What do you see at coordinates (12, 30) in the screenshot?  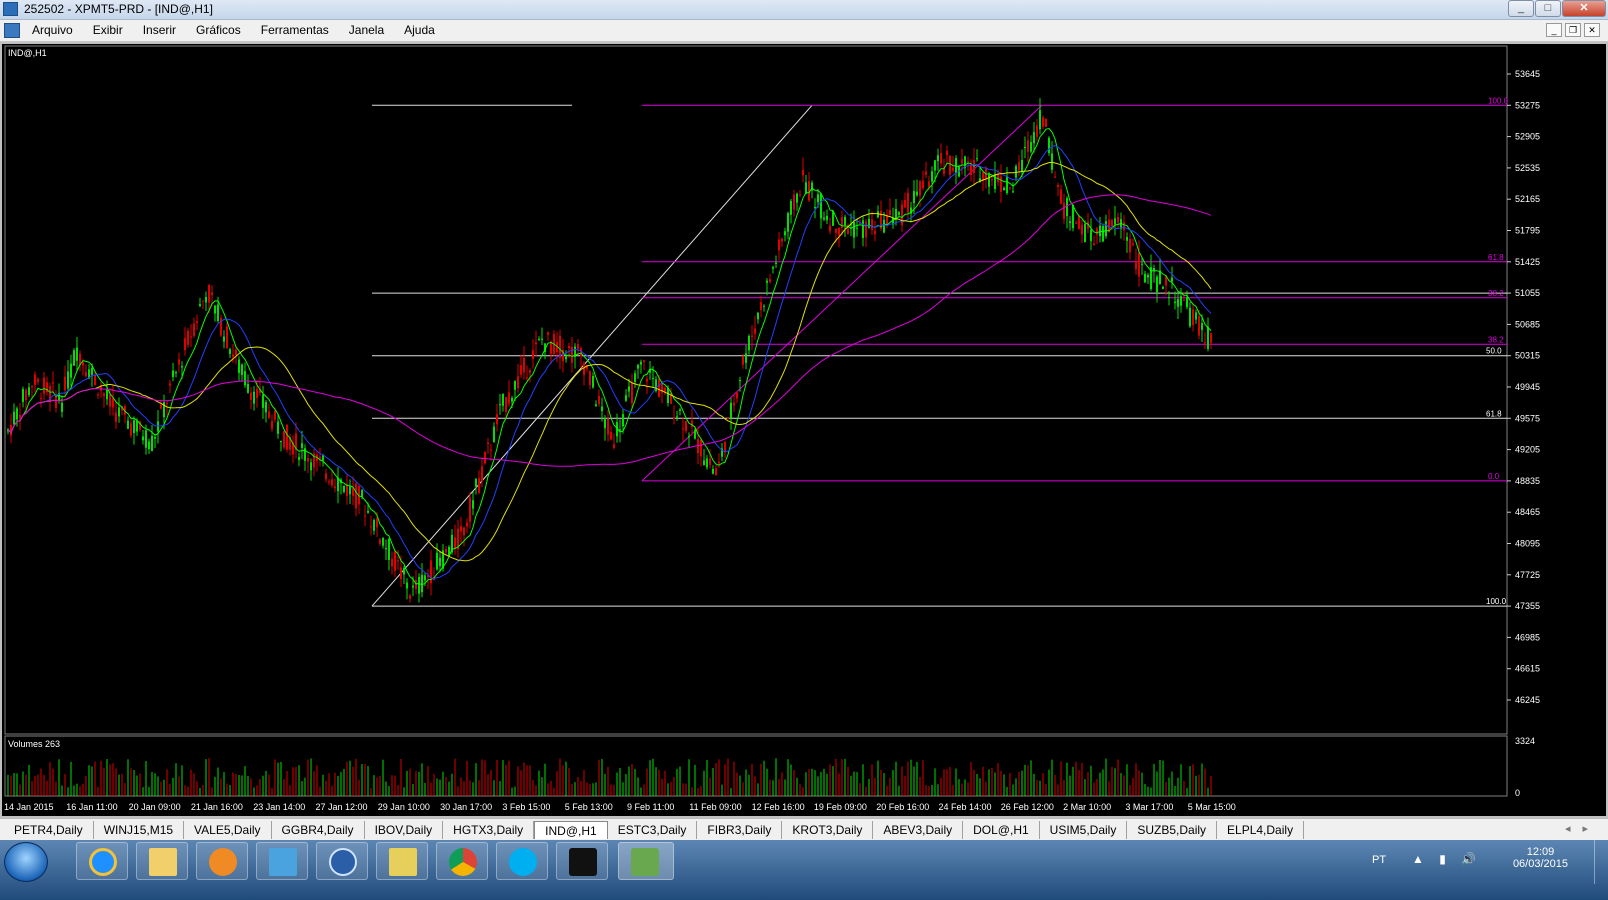 I see `document-icon` at bounding box center [12, 30].